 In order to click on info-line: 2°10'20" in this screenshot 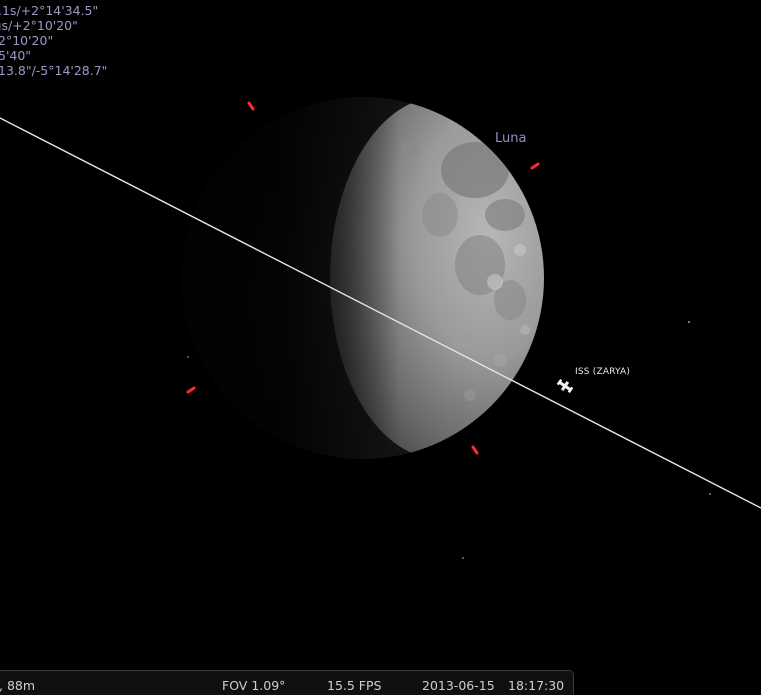, I will do `click(27, 40)`.